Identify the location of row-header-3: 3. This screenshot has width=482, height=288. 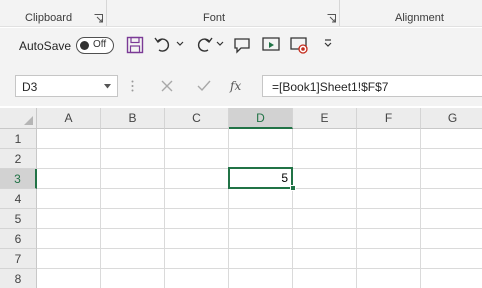
(18, 179).